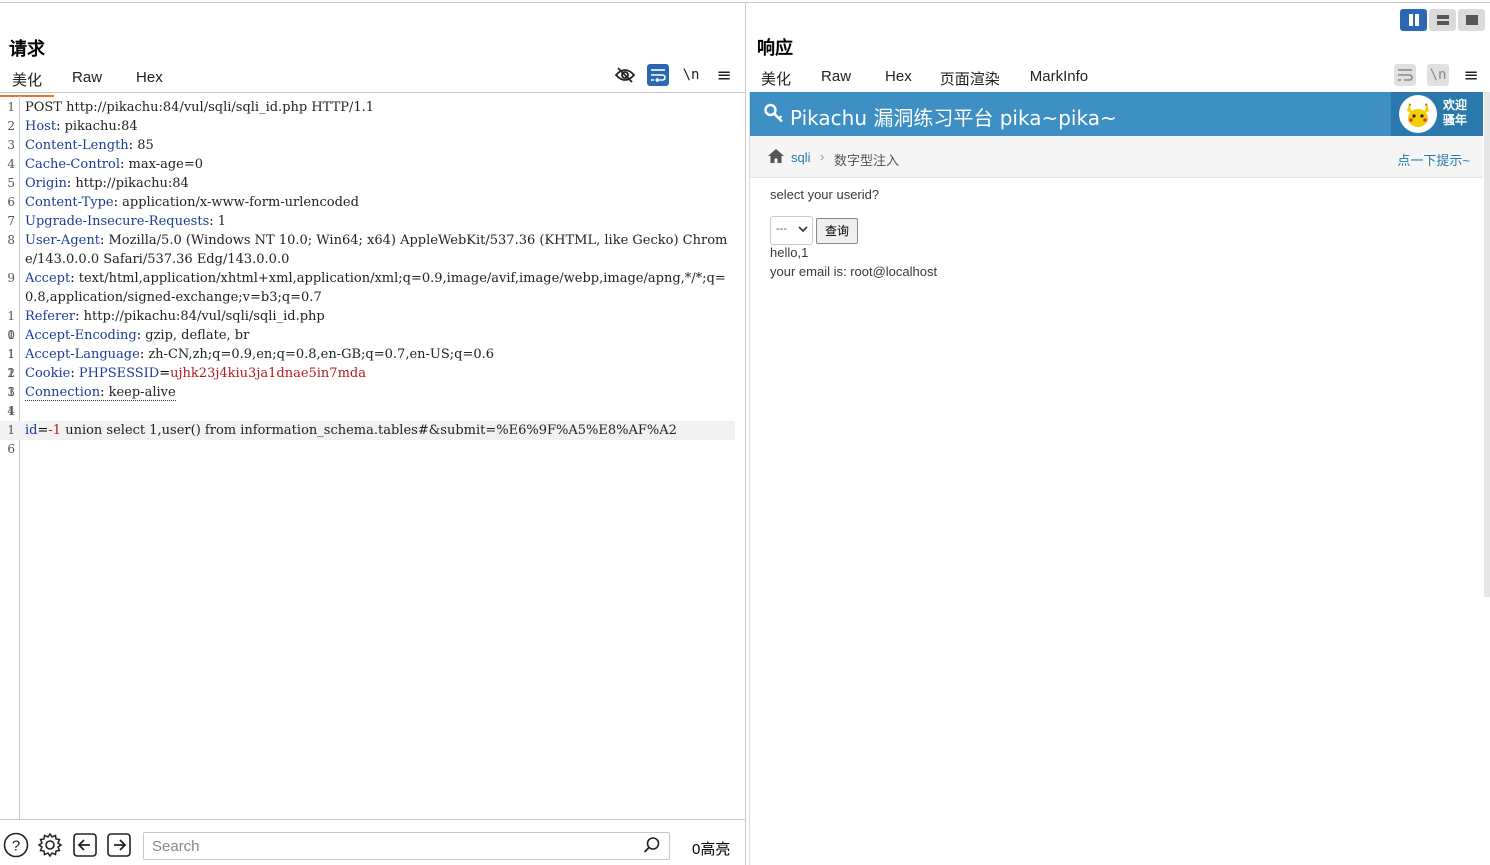 The image size is (1490, 865). Describe the element at coordinates (372, 221) in the screenshot. I see `code-line: 7 Upgrade-Insecure-Requests: 1` at that location.